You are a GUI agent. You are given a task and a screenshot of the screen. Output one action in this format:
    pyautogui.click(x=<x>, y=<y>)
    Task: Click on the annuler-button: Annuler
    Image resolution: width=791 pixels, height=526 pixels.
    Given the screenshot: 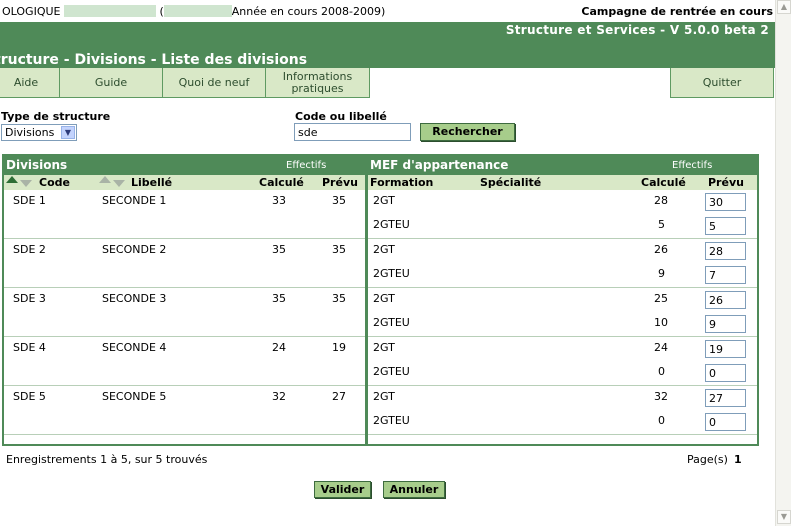 What is the action you would take?
    pyautogui.click(x=414, y=489)
    